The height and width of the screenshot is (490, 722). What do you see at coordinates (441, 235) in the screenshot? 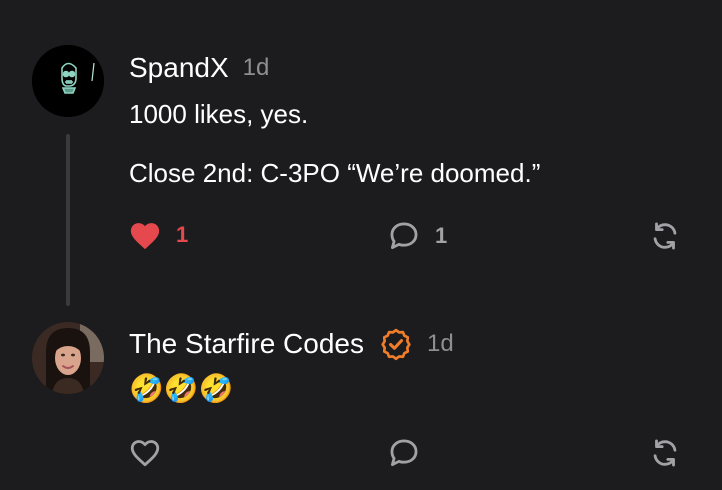
I see `reply-count: 1` at bounding box center [441, 235].